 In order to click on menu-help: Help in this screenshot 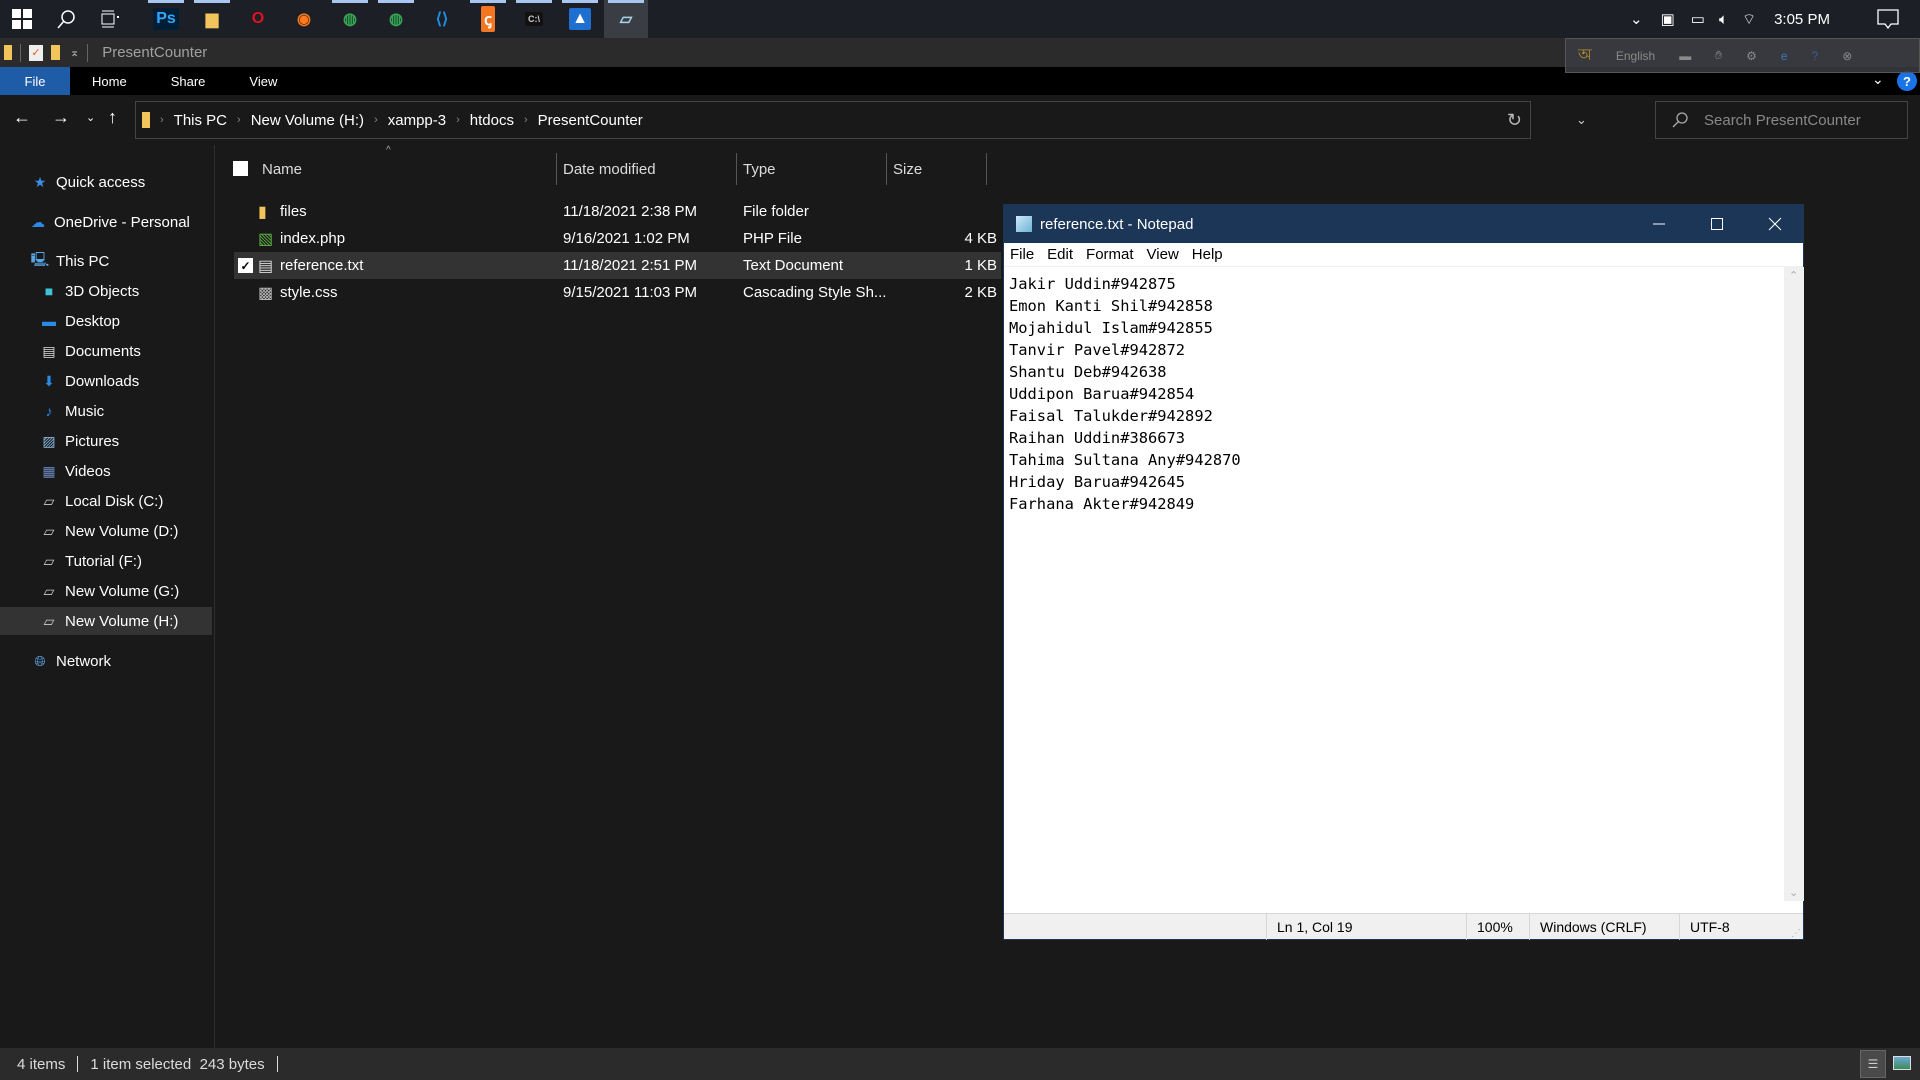, I will do `click(1207, 254)`.